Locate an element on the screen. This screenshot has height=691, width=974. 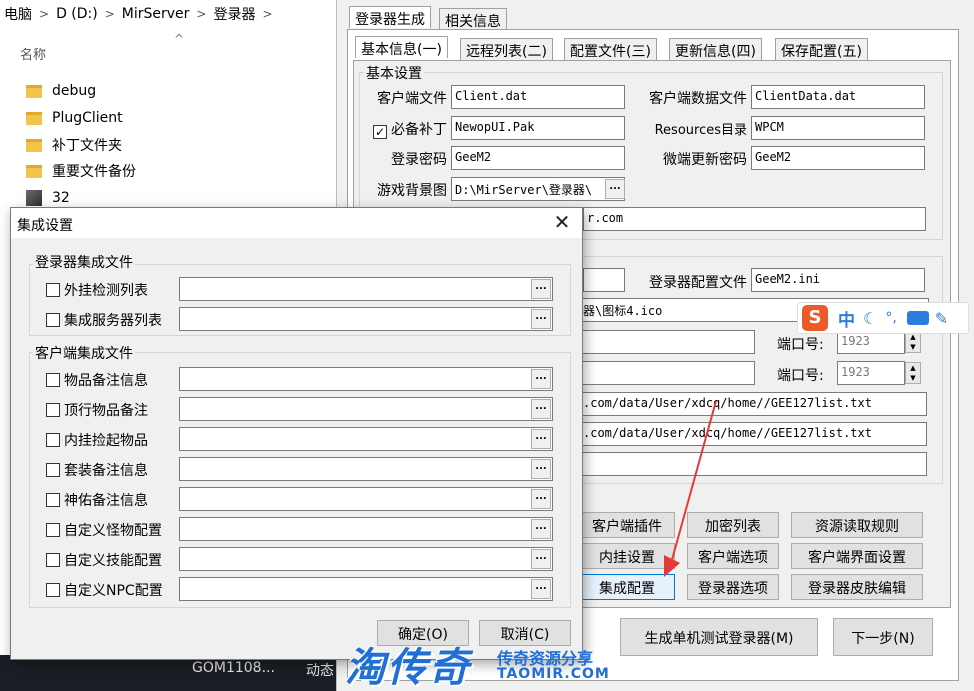
resources-input: WPCM is located at coordinates (838, 128).